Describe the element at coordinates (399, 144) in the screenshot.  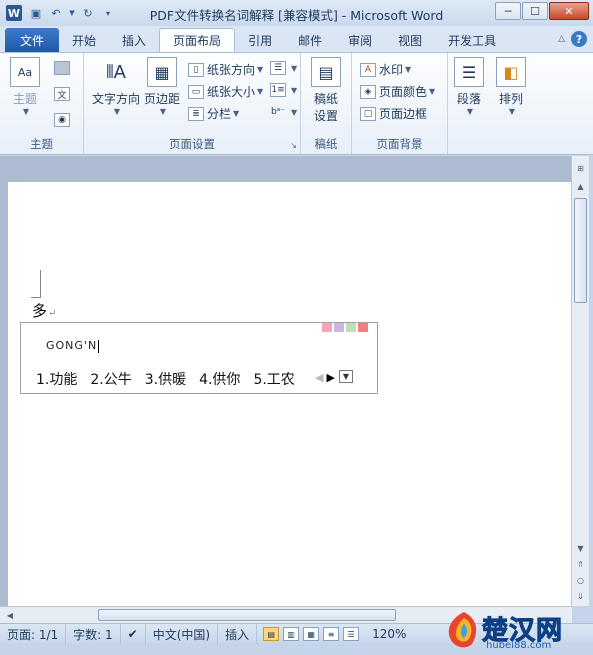
I see `group-label-page-background: 页面背景` at that location.